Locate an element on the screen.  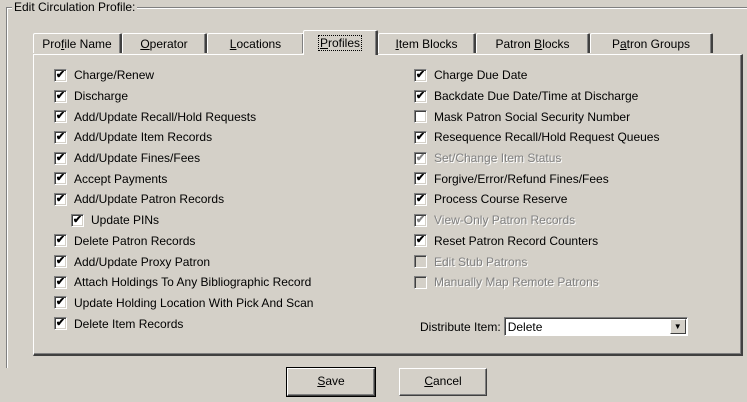
distribute-item-value: Delete is located at coordinates (525, 327).